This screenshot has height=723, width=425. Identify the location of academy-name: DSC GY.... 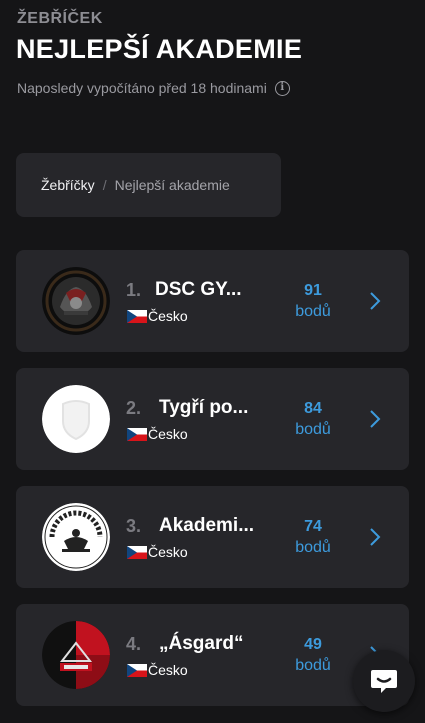
(198, 289).